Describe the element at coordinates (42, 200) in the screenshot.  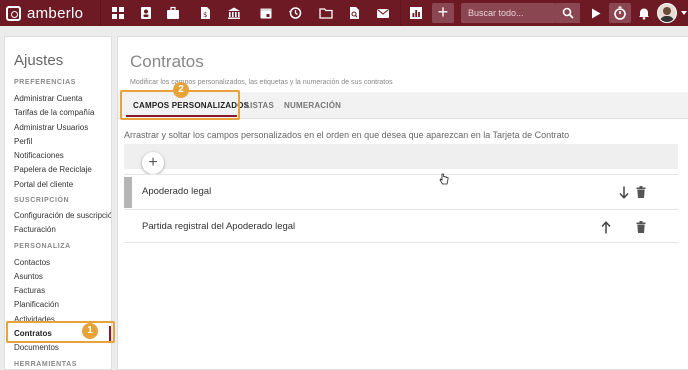
I see `section-header-suscripcion: SUSCRIPCIÓN` at that location.